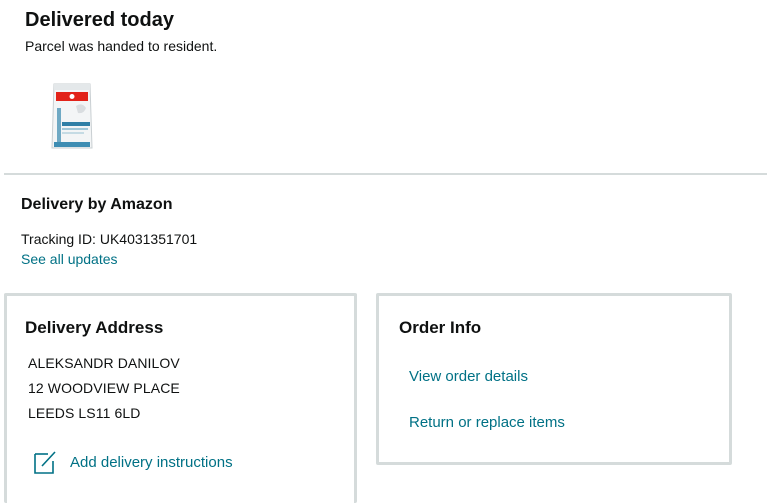 The height and width of the screenshot is (503, 767). What do you see at coordinates (69, 259) in the screenshot?
I see `see-all-updates-link: See all updates` at bounding box center [69, 259].